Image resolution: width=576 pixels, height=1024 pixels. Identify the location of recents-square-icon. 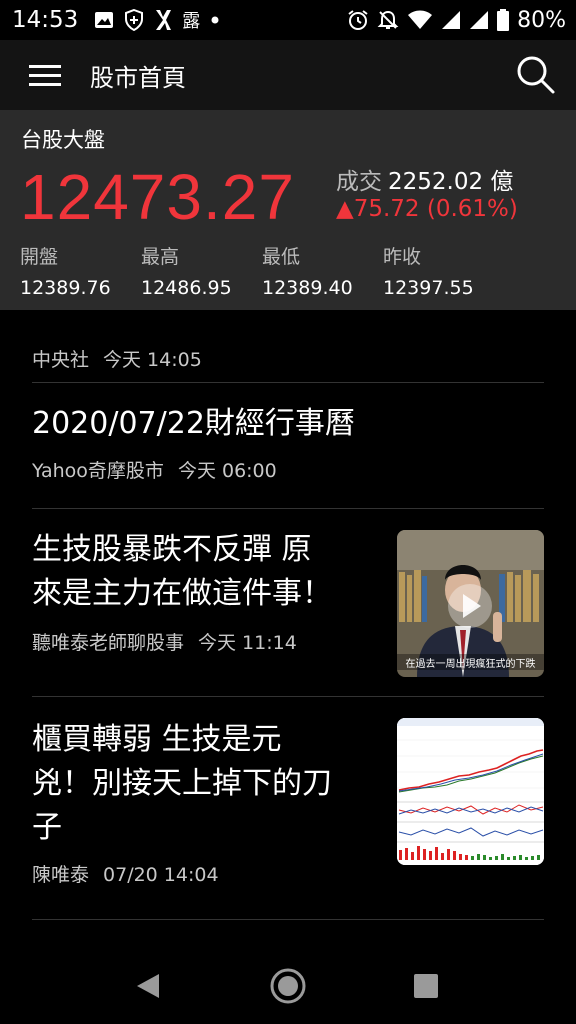
(426, 986).